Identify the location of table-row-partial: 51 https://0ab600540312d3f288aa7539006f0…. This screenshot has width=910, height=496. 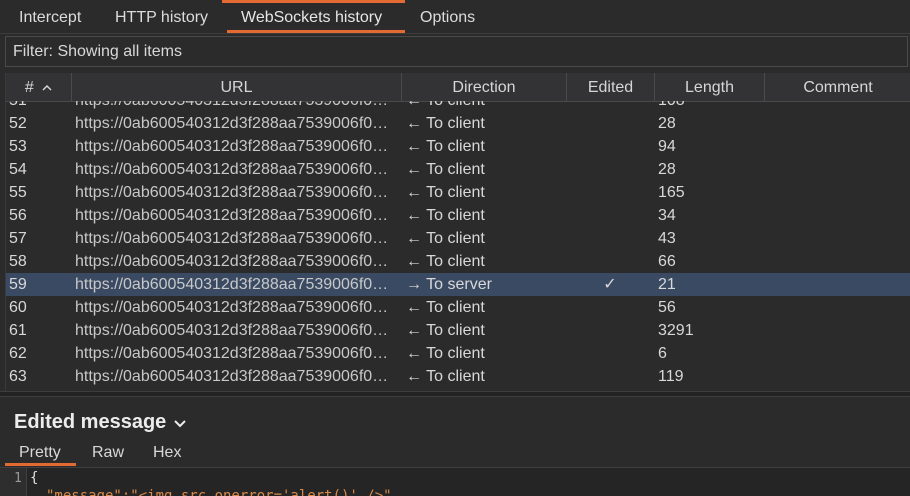
(458, 106).